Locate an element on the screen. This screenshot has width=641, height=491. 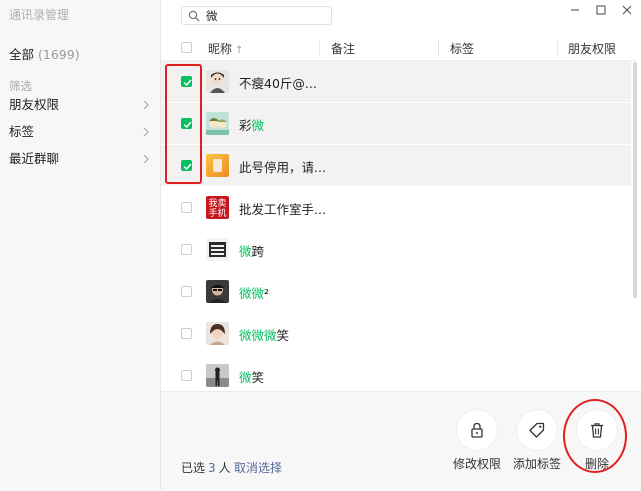
sidebar-item-friend-permissions: 朋友权限 is located at coordinates (80, 105).